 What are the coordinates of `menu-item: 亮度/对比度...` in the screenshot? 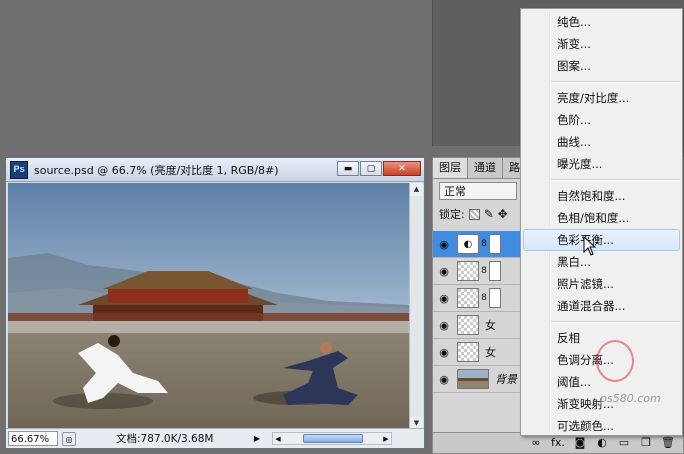 It's located at (601, 98).